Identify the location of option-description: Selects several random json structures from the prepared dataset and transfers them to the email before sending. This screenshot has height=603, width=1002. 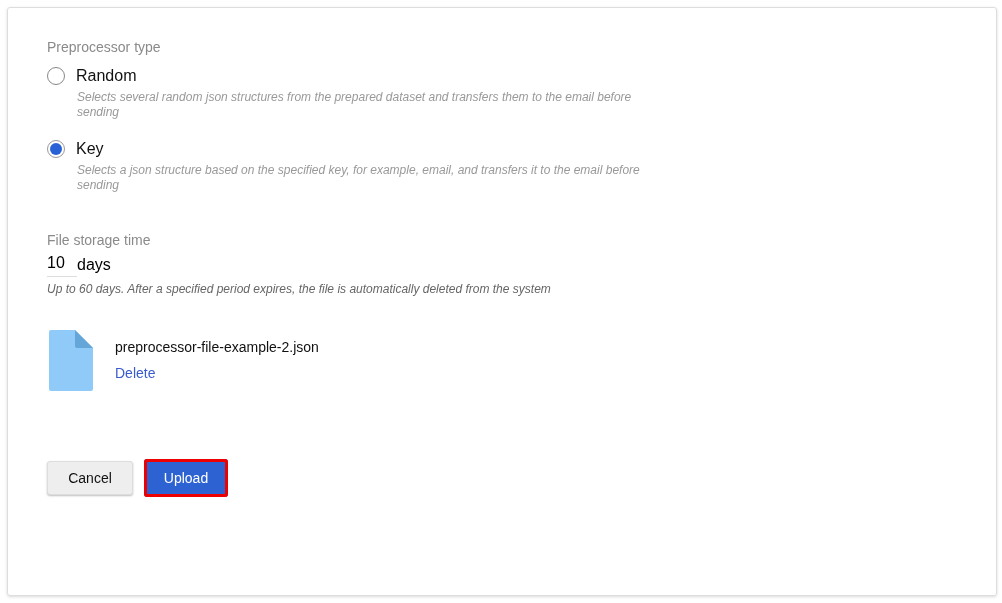
(355, 105).